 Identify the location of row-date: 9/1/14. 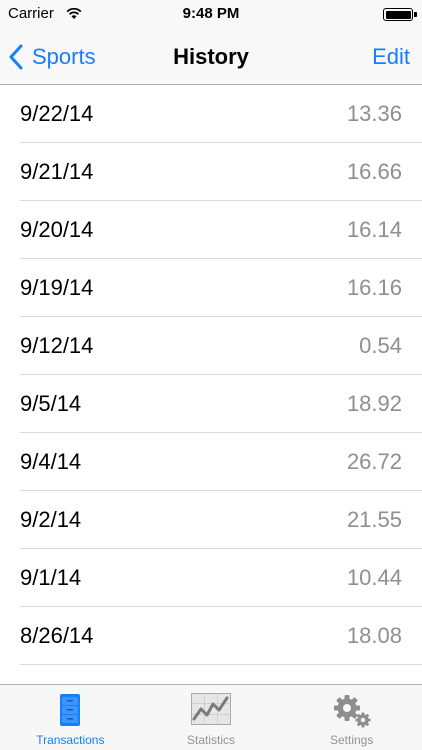
(51, 577).